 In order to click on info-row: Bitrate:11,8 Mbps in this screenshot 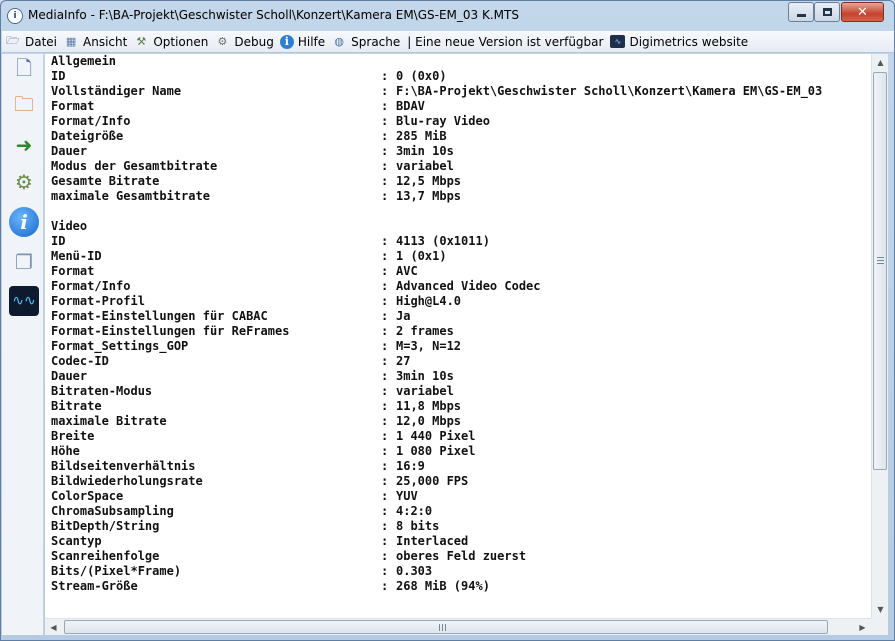, I will do `click(436, 406)`.